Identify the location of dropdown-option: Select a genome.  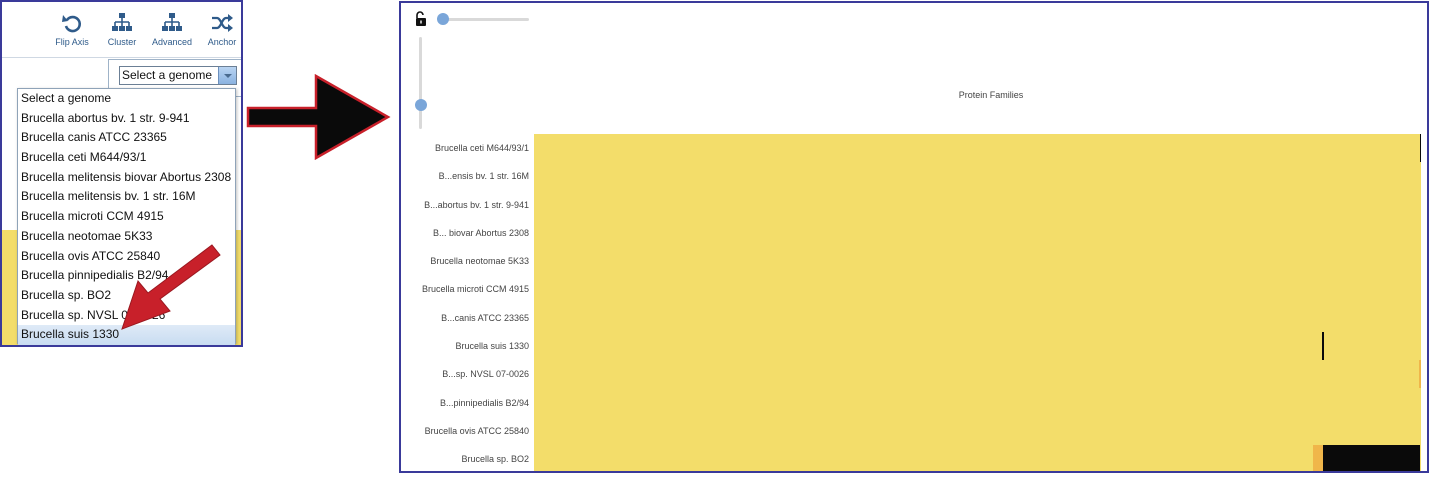
(126, 99).